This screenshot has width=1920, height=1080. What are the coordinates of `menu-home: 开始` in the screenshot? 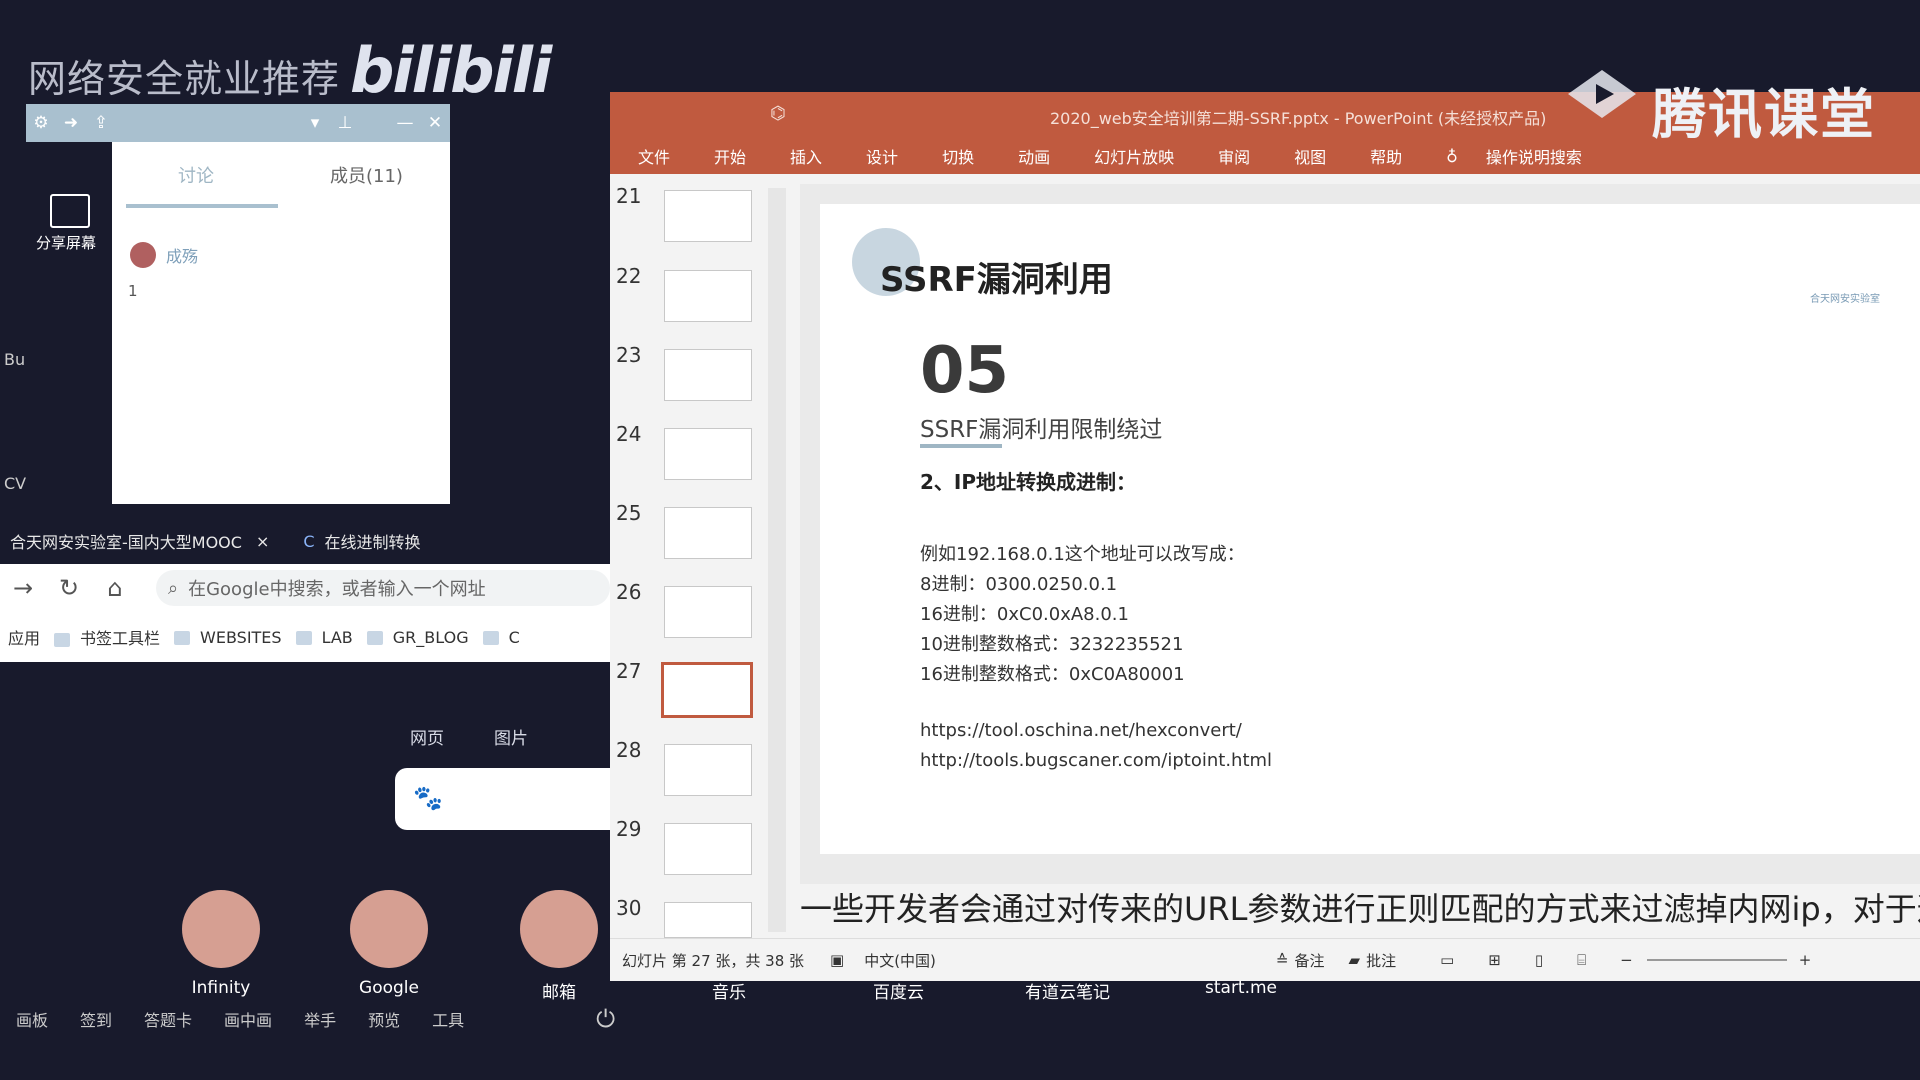 It's located at (730, 156).